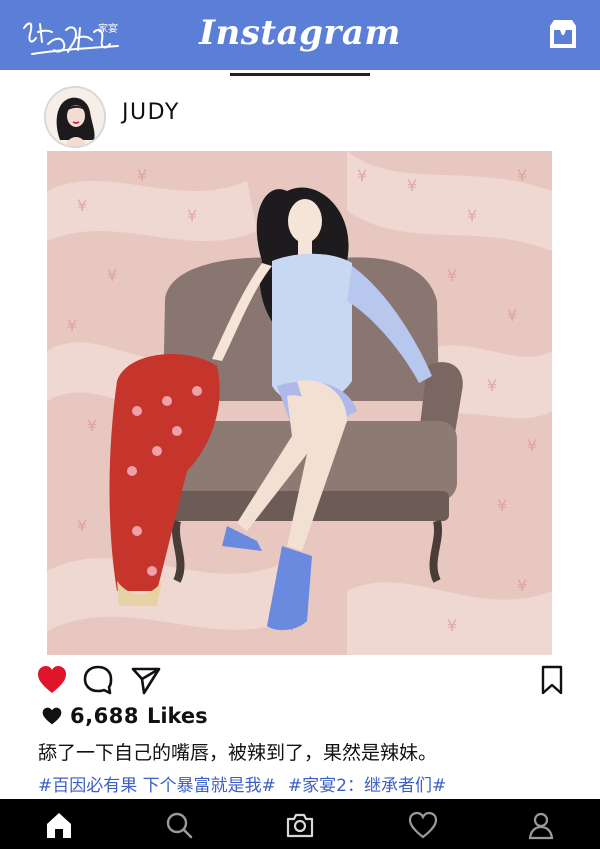  I want to click on app-brand-title: Instagram, so click(300, 33).